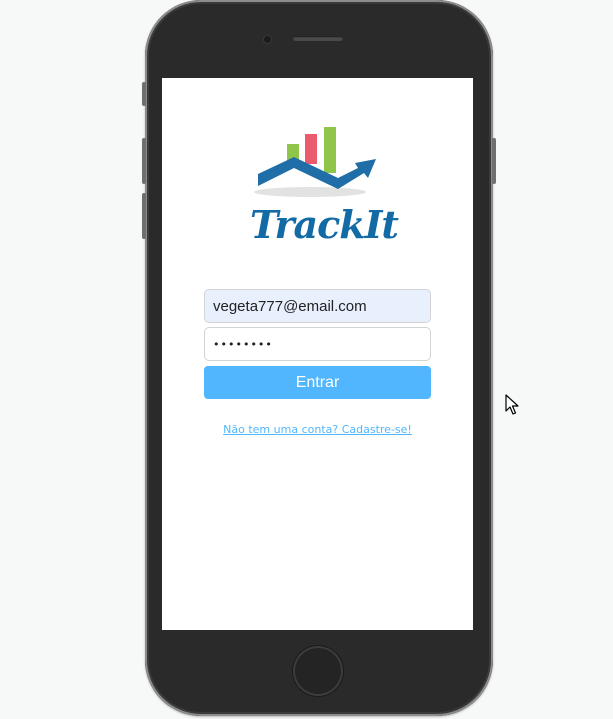 This screenshot has height=719, width=613. Describe the element at coordinates (144, 94) in the screenshot. I see `mute-switch` at that location.